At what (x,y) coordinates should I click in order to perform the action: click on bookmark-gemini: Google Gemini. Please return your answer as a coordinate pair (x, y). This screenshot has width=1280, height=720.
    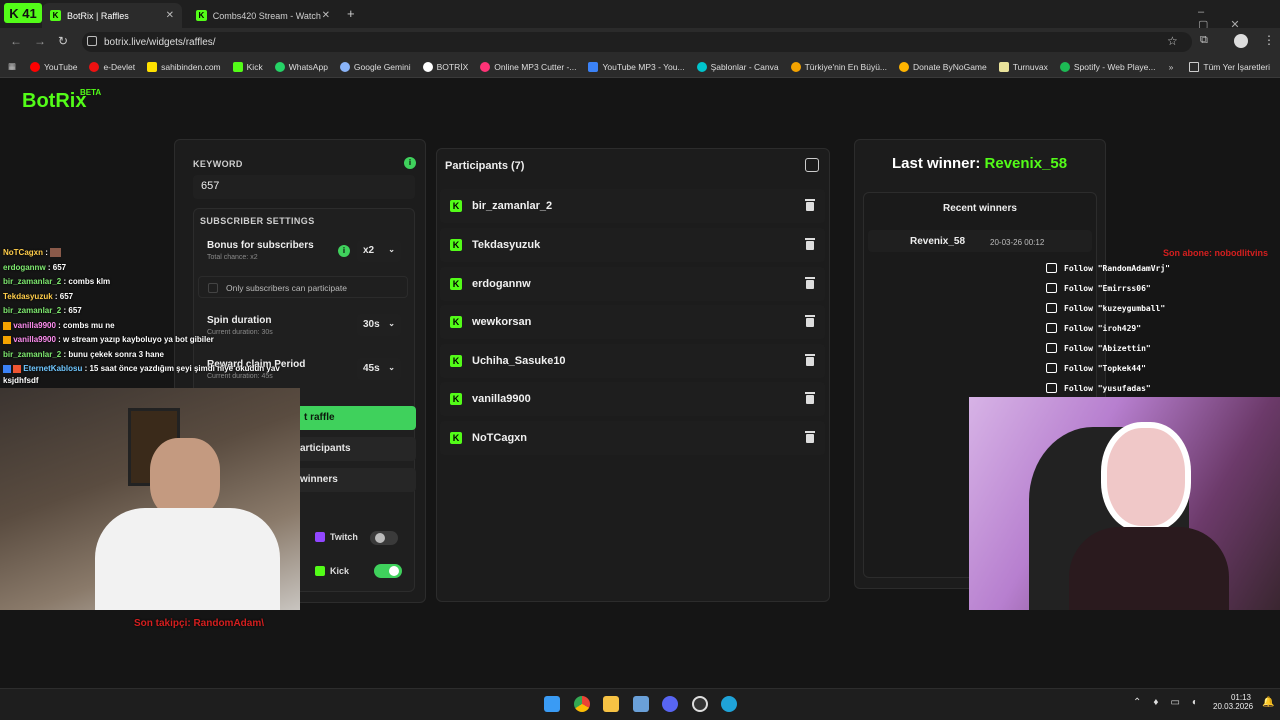
    Looking at the image, I should click on (375, 66).